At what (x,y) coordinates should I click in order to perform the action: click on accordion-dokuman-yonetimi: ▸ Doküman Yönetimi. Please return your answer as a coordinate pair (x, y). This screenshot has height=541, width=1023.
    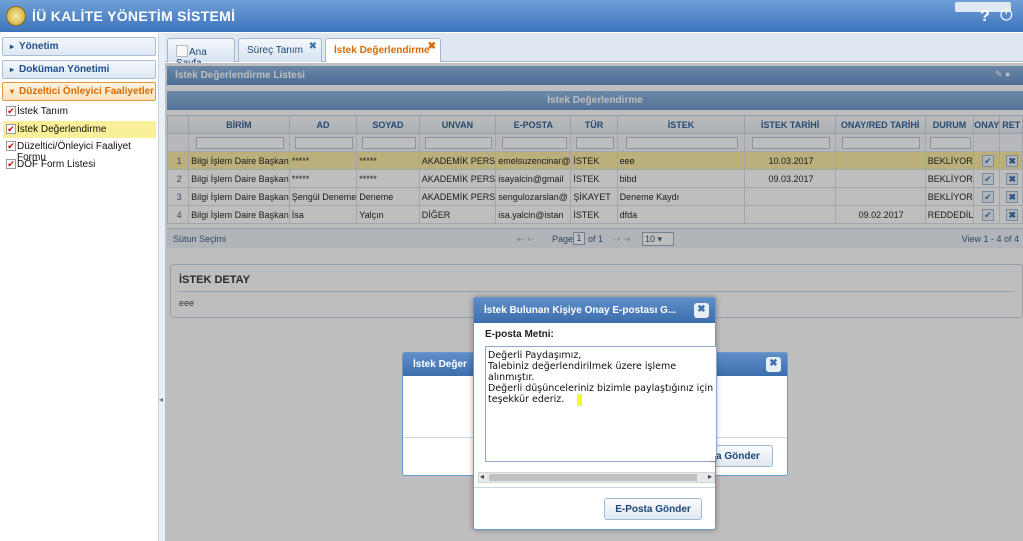
    Looking at the image, I should click on (79, 69).